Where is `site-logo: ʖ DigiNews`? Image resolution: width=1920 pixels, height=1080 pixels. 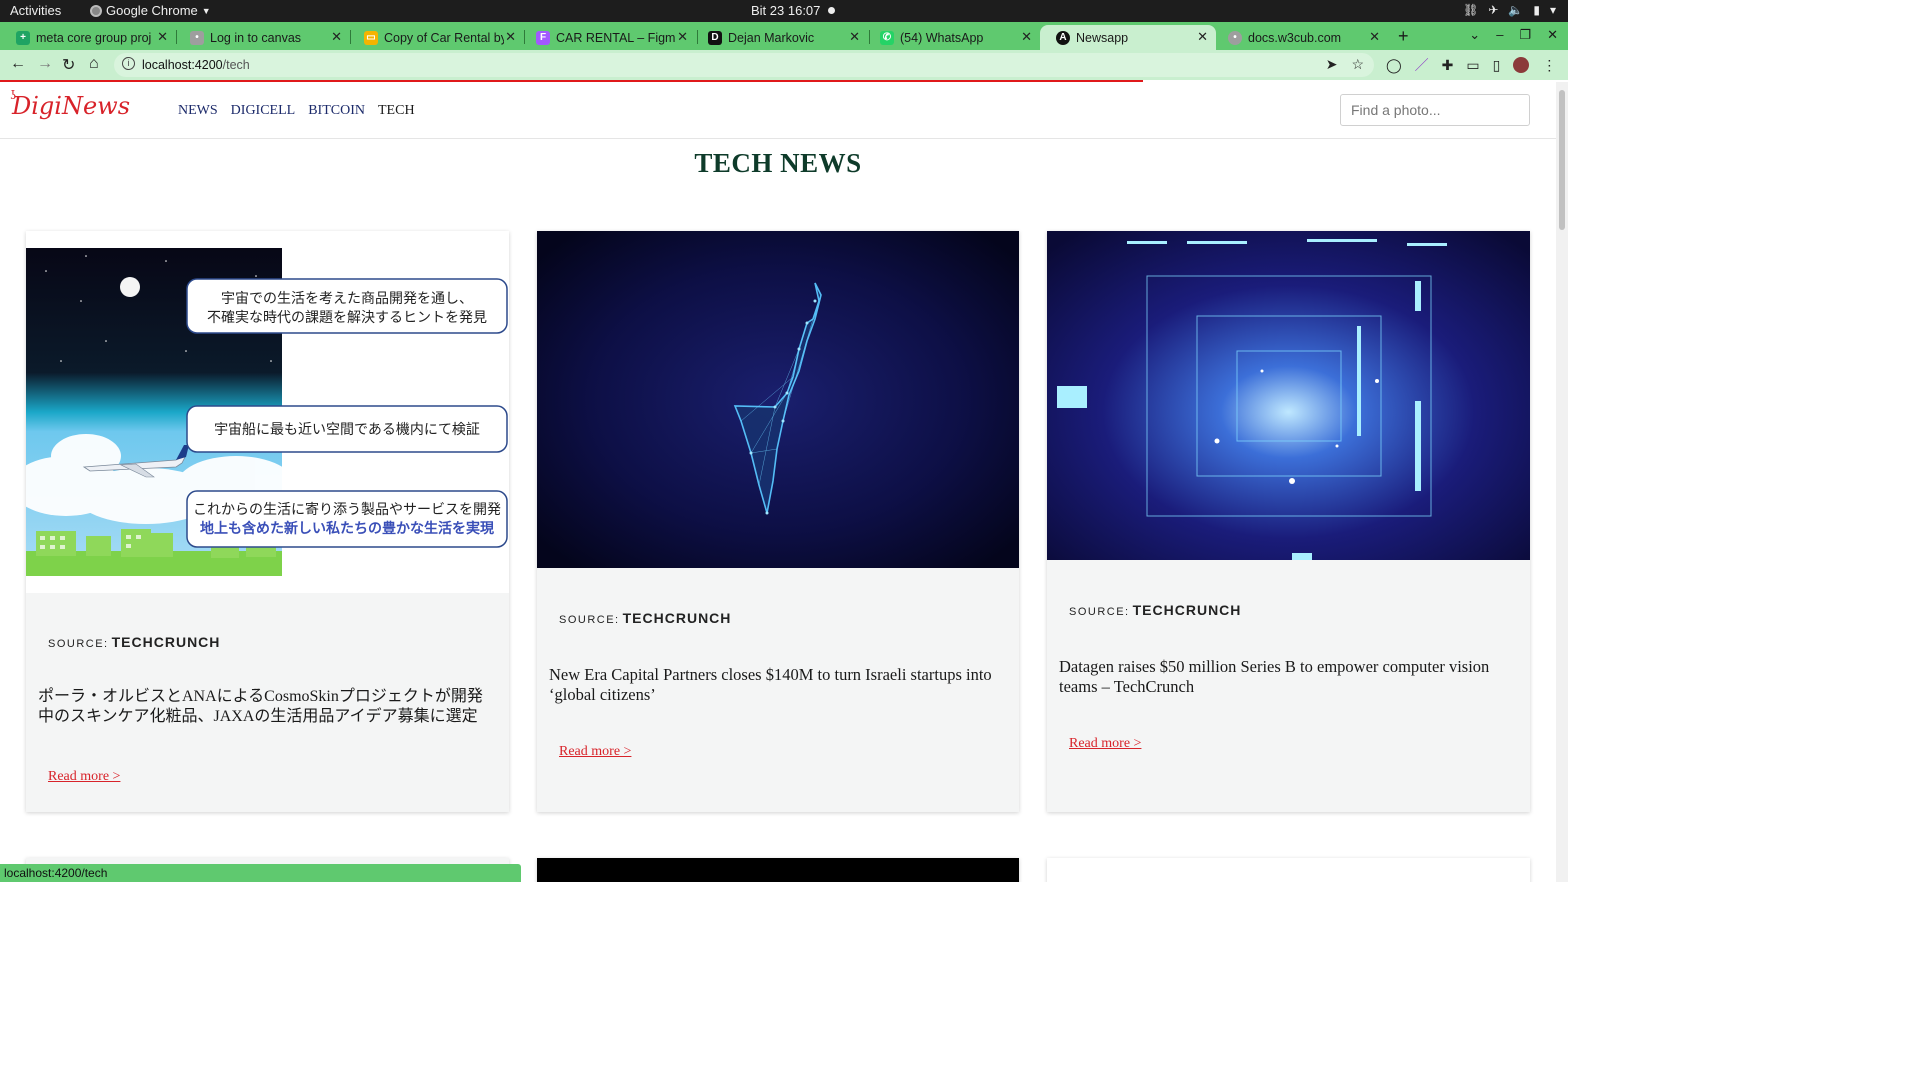 site-logo: ʖ DigiNews is located at coordinates (70, 104).